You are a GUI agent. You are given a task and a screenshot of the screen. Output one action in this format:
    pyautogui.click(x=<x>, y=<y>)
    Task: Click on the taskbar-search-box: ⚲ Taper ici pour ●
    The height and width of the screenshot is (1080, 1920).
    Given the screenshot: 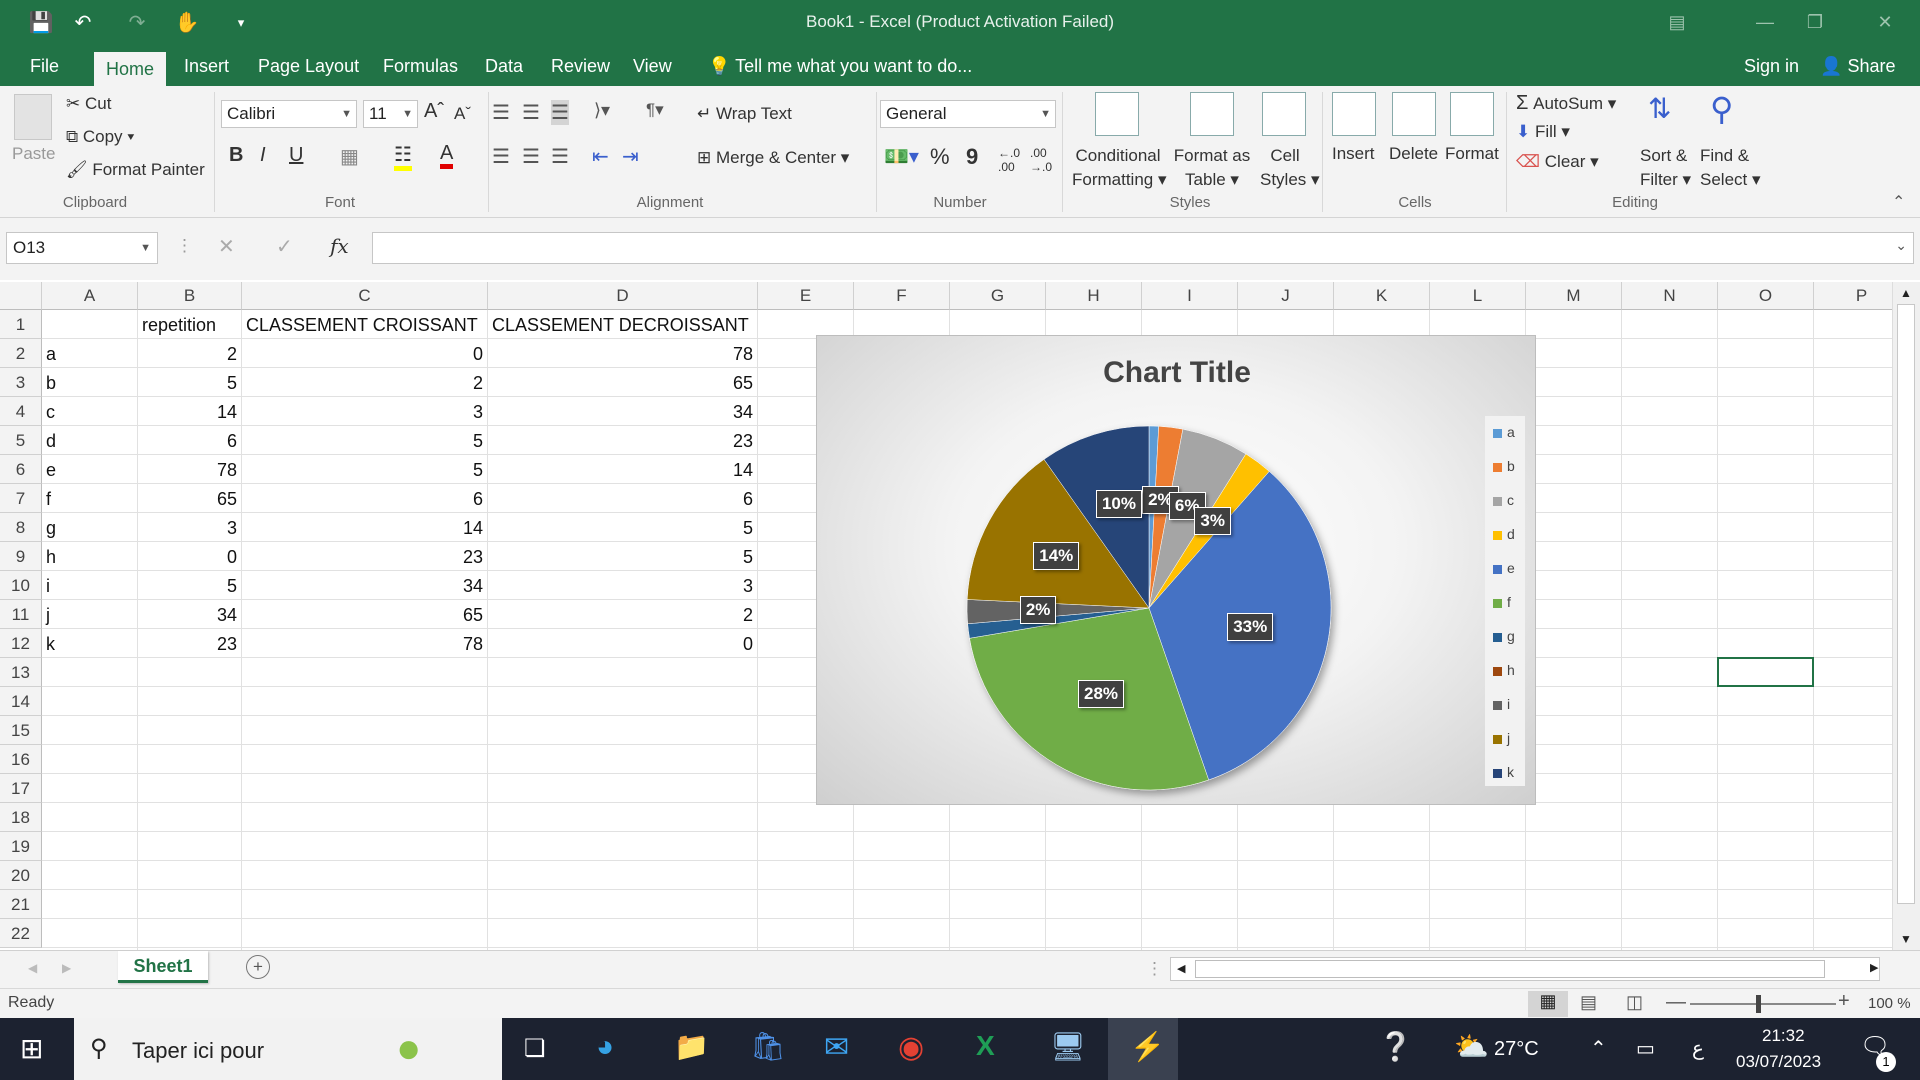 What is the action you would take?
    pyautogui.click(x=288, y=1049)
    